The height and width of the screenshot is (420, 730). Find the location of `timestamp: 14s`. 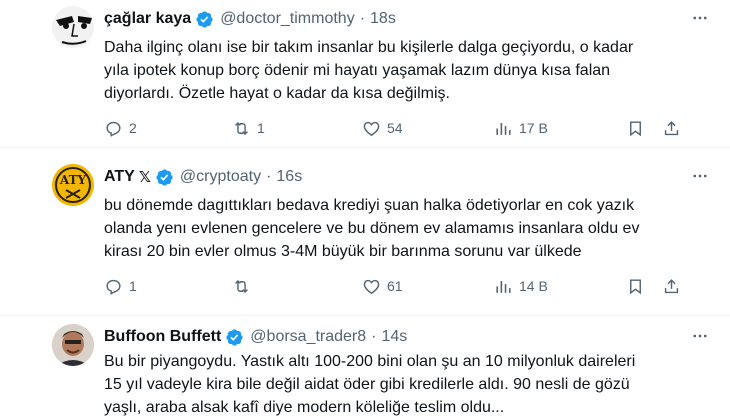

timestamp: 14s is located at coordinates (394, 337).